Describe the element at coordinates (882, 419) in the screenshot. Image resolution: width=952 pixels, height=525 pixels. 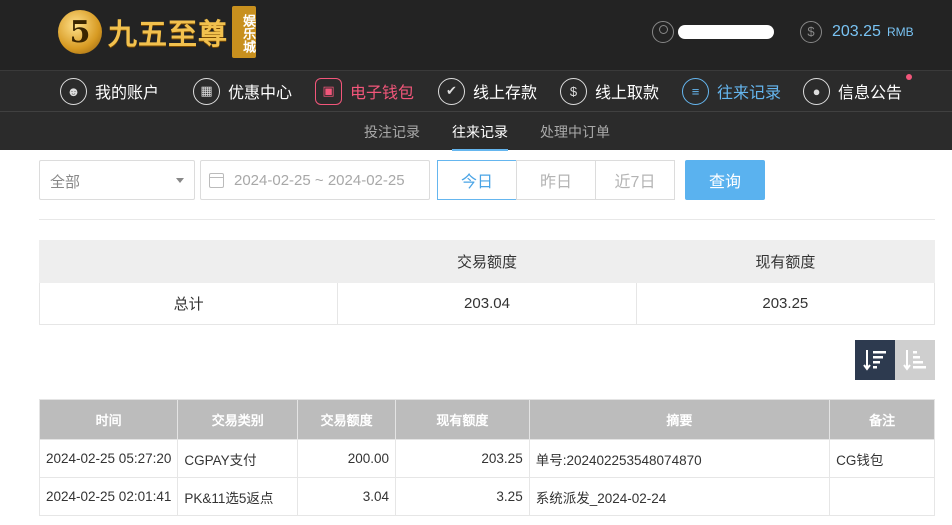
I see `col-header-remark: 备注` at that location.